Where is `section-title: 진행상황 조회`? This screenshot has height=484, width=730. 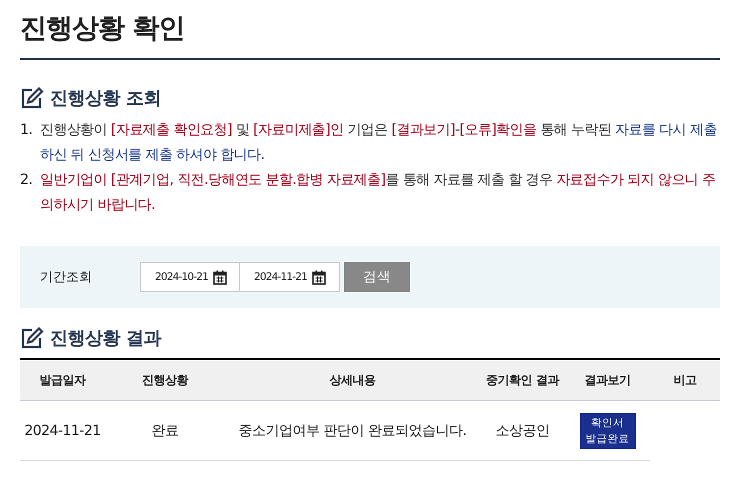
section-title: 진행상황 조회 is located at coordinates (105, 98).